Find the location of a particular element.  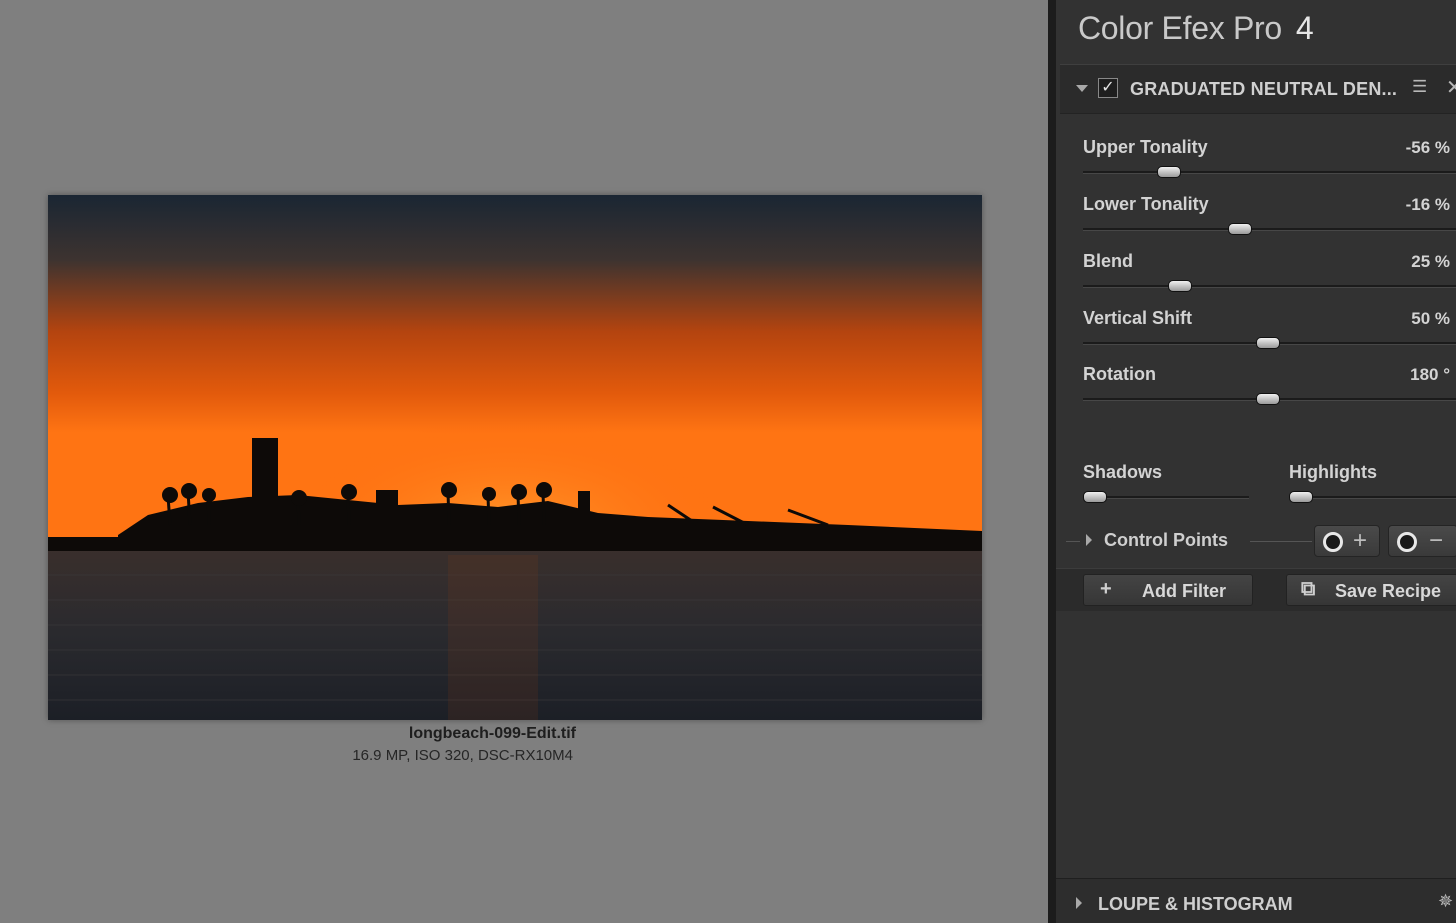

add-filter-label: Add Filter is located at coordinates (1184, 591).